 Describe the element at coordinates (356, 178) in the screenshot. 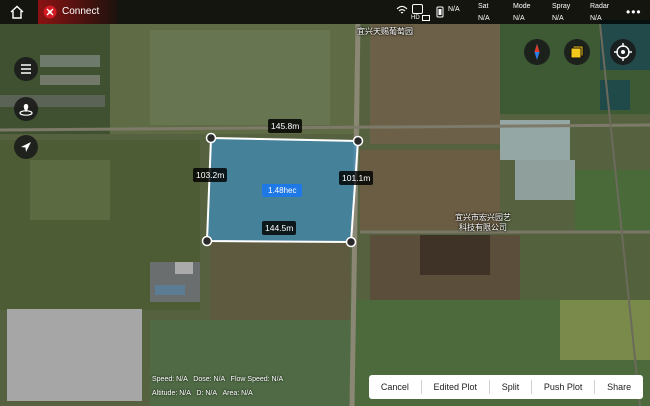

I see `plot-right-edge-length: 101.1m` at that location.